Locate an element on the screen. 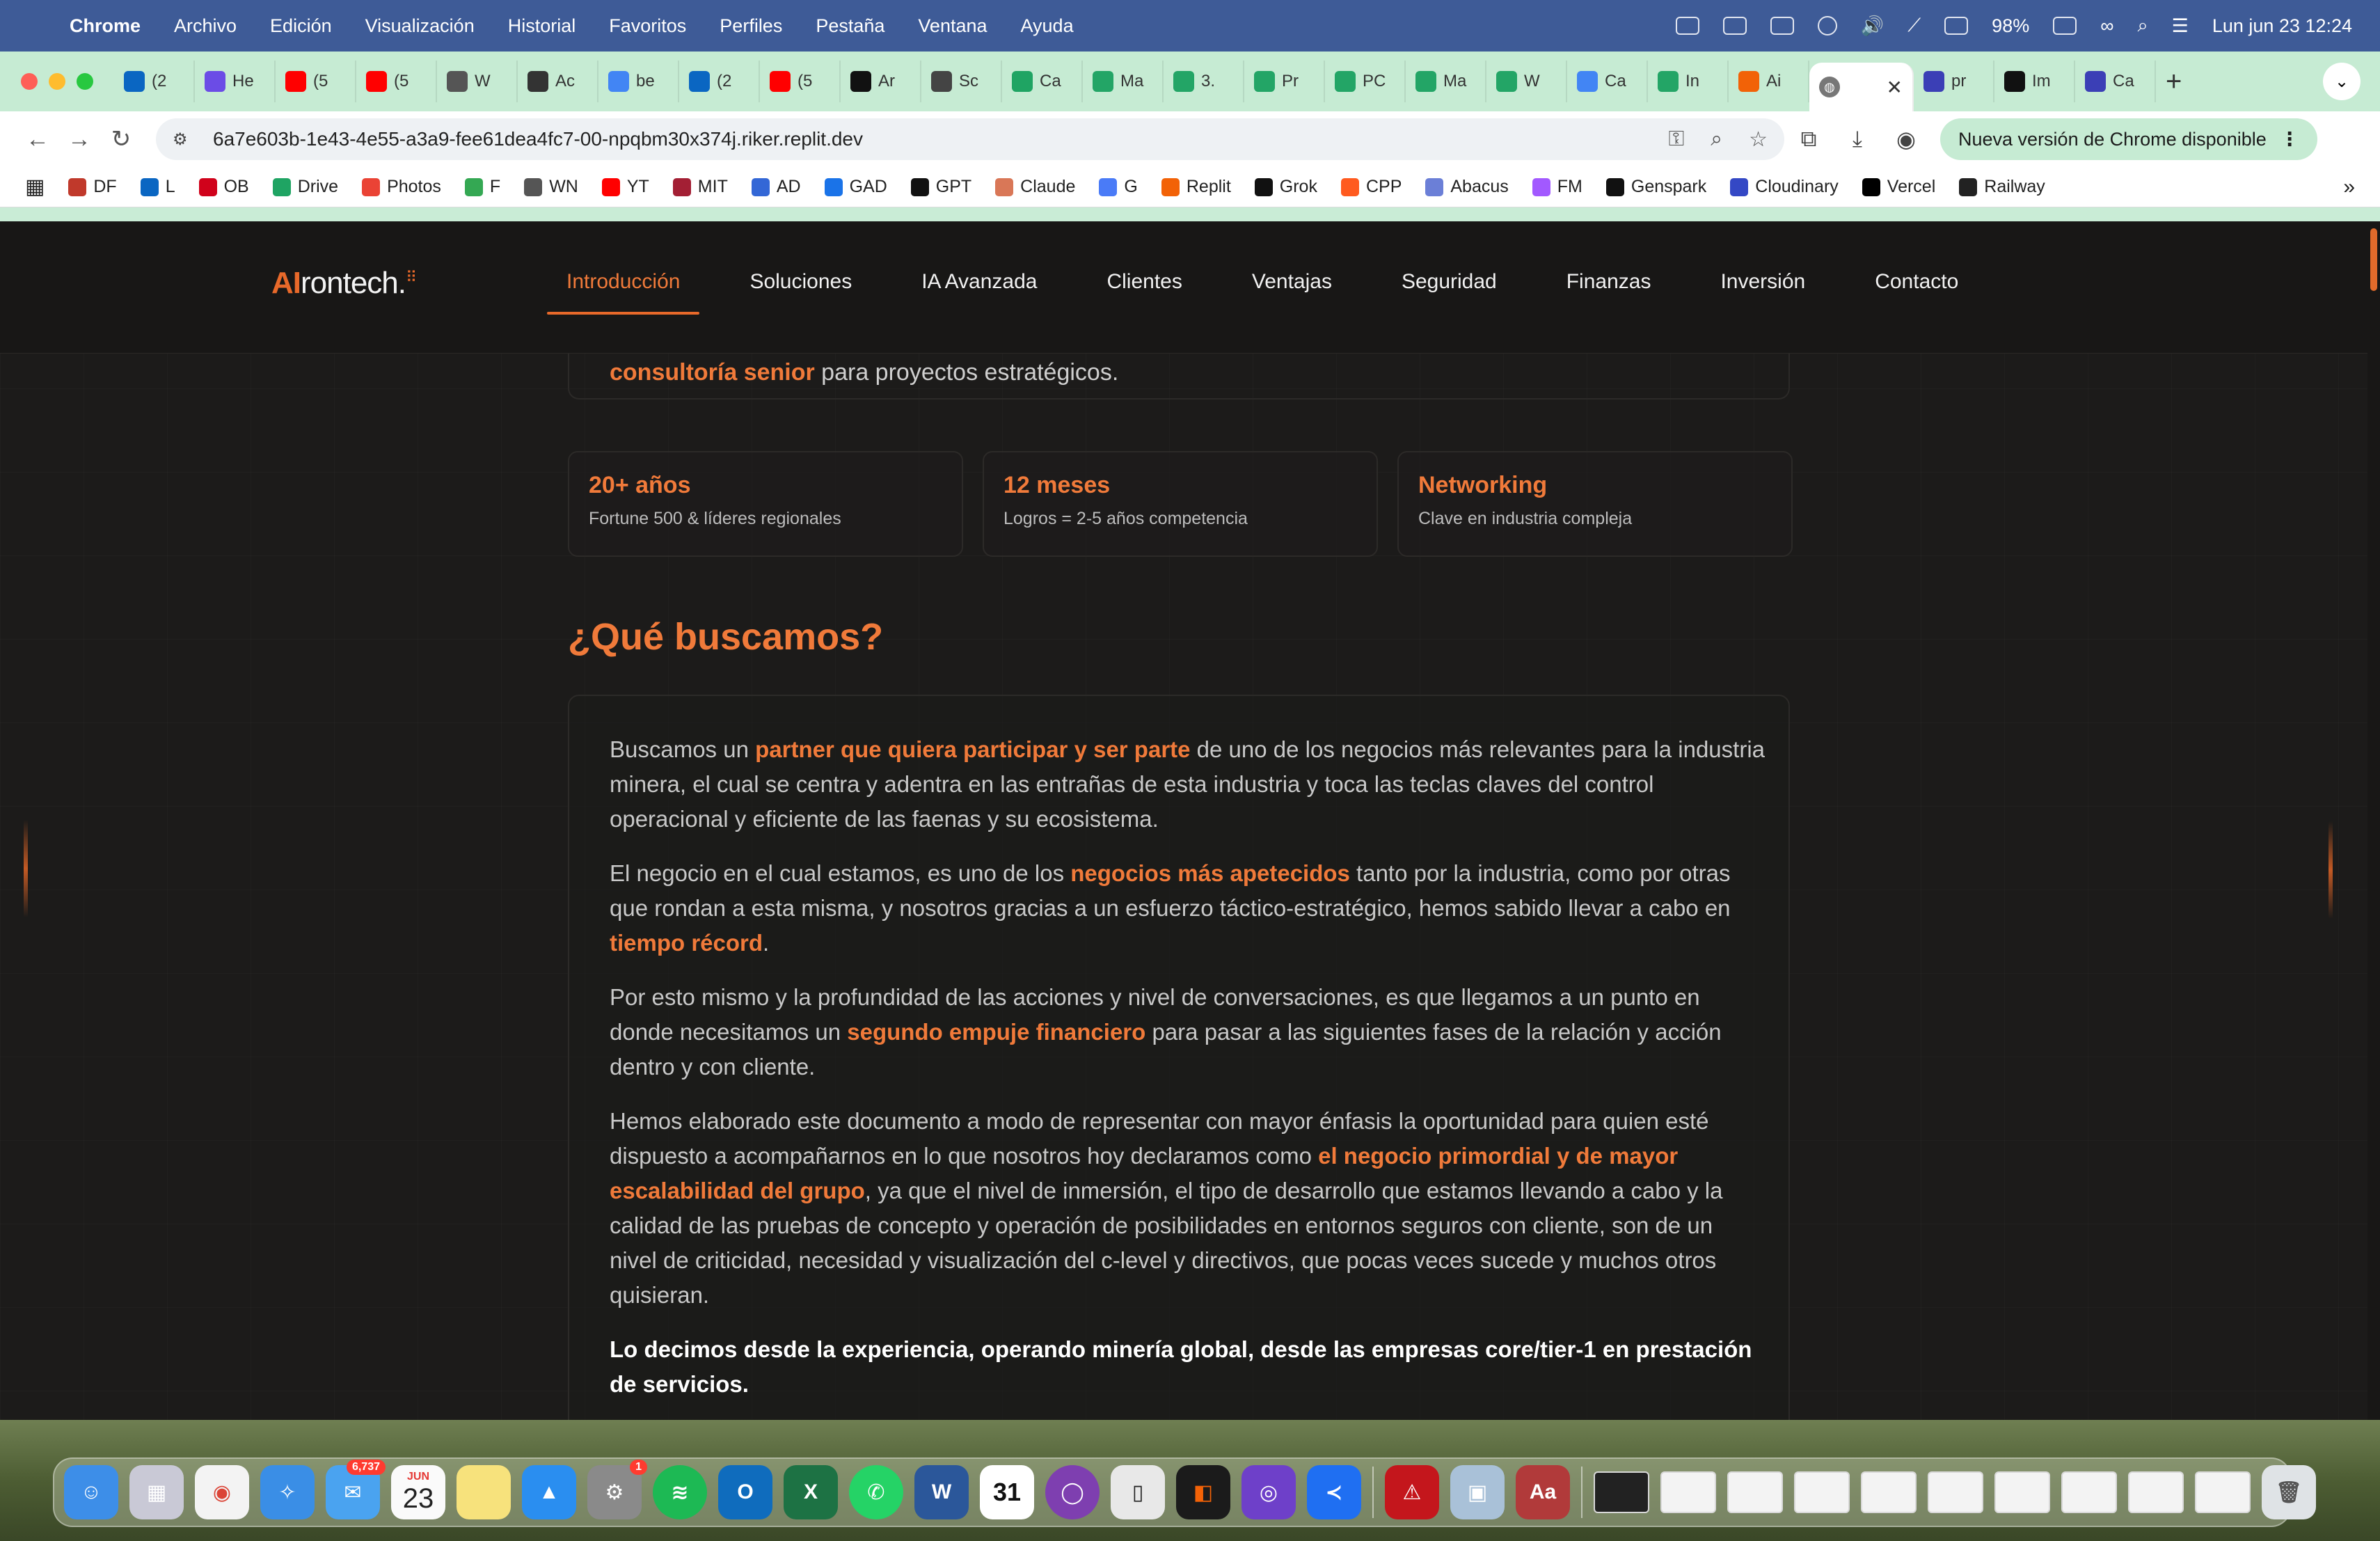 This screenshot has width=2380, height=1541. calendar-icon: JUN 23 is located at coordinates (418, 1492).